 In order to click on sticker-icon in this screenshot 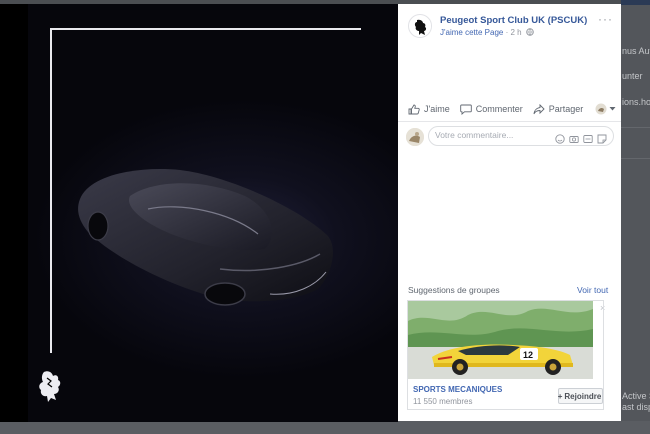, I will do `click(602, 137)`.